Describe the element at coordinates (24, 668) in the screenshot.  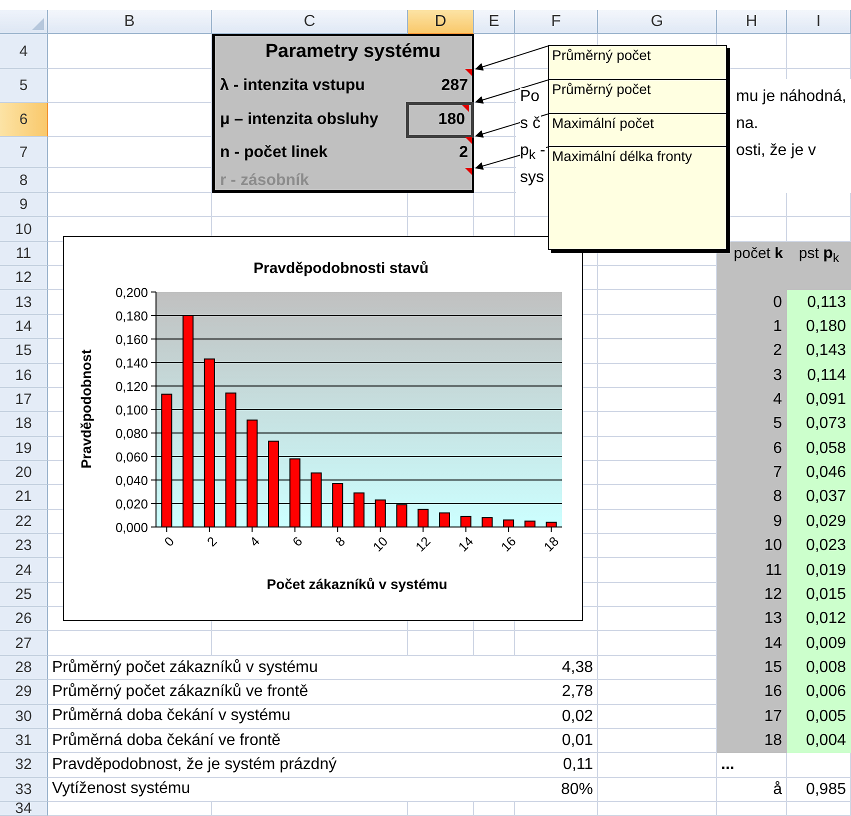
I see `row-header: 28` at that location.